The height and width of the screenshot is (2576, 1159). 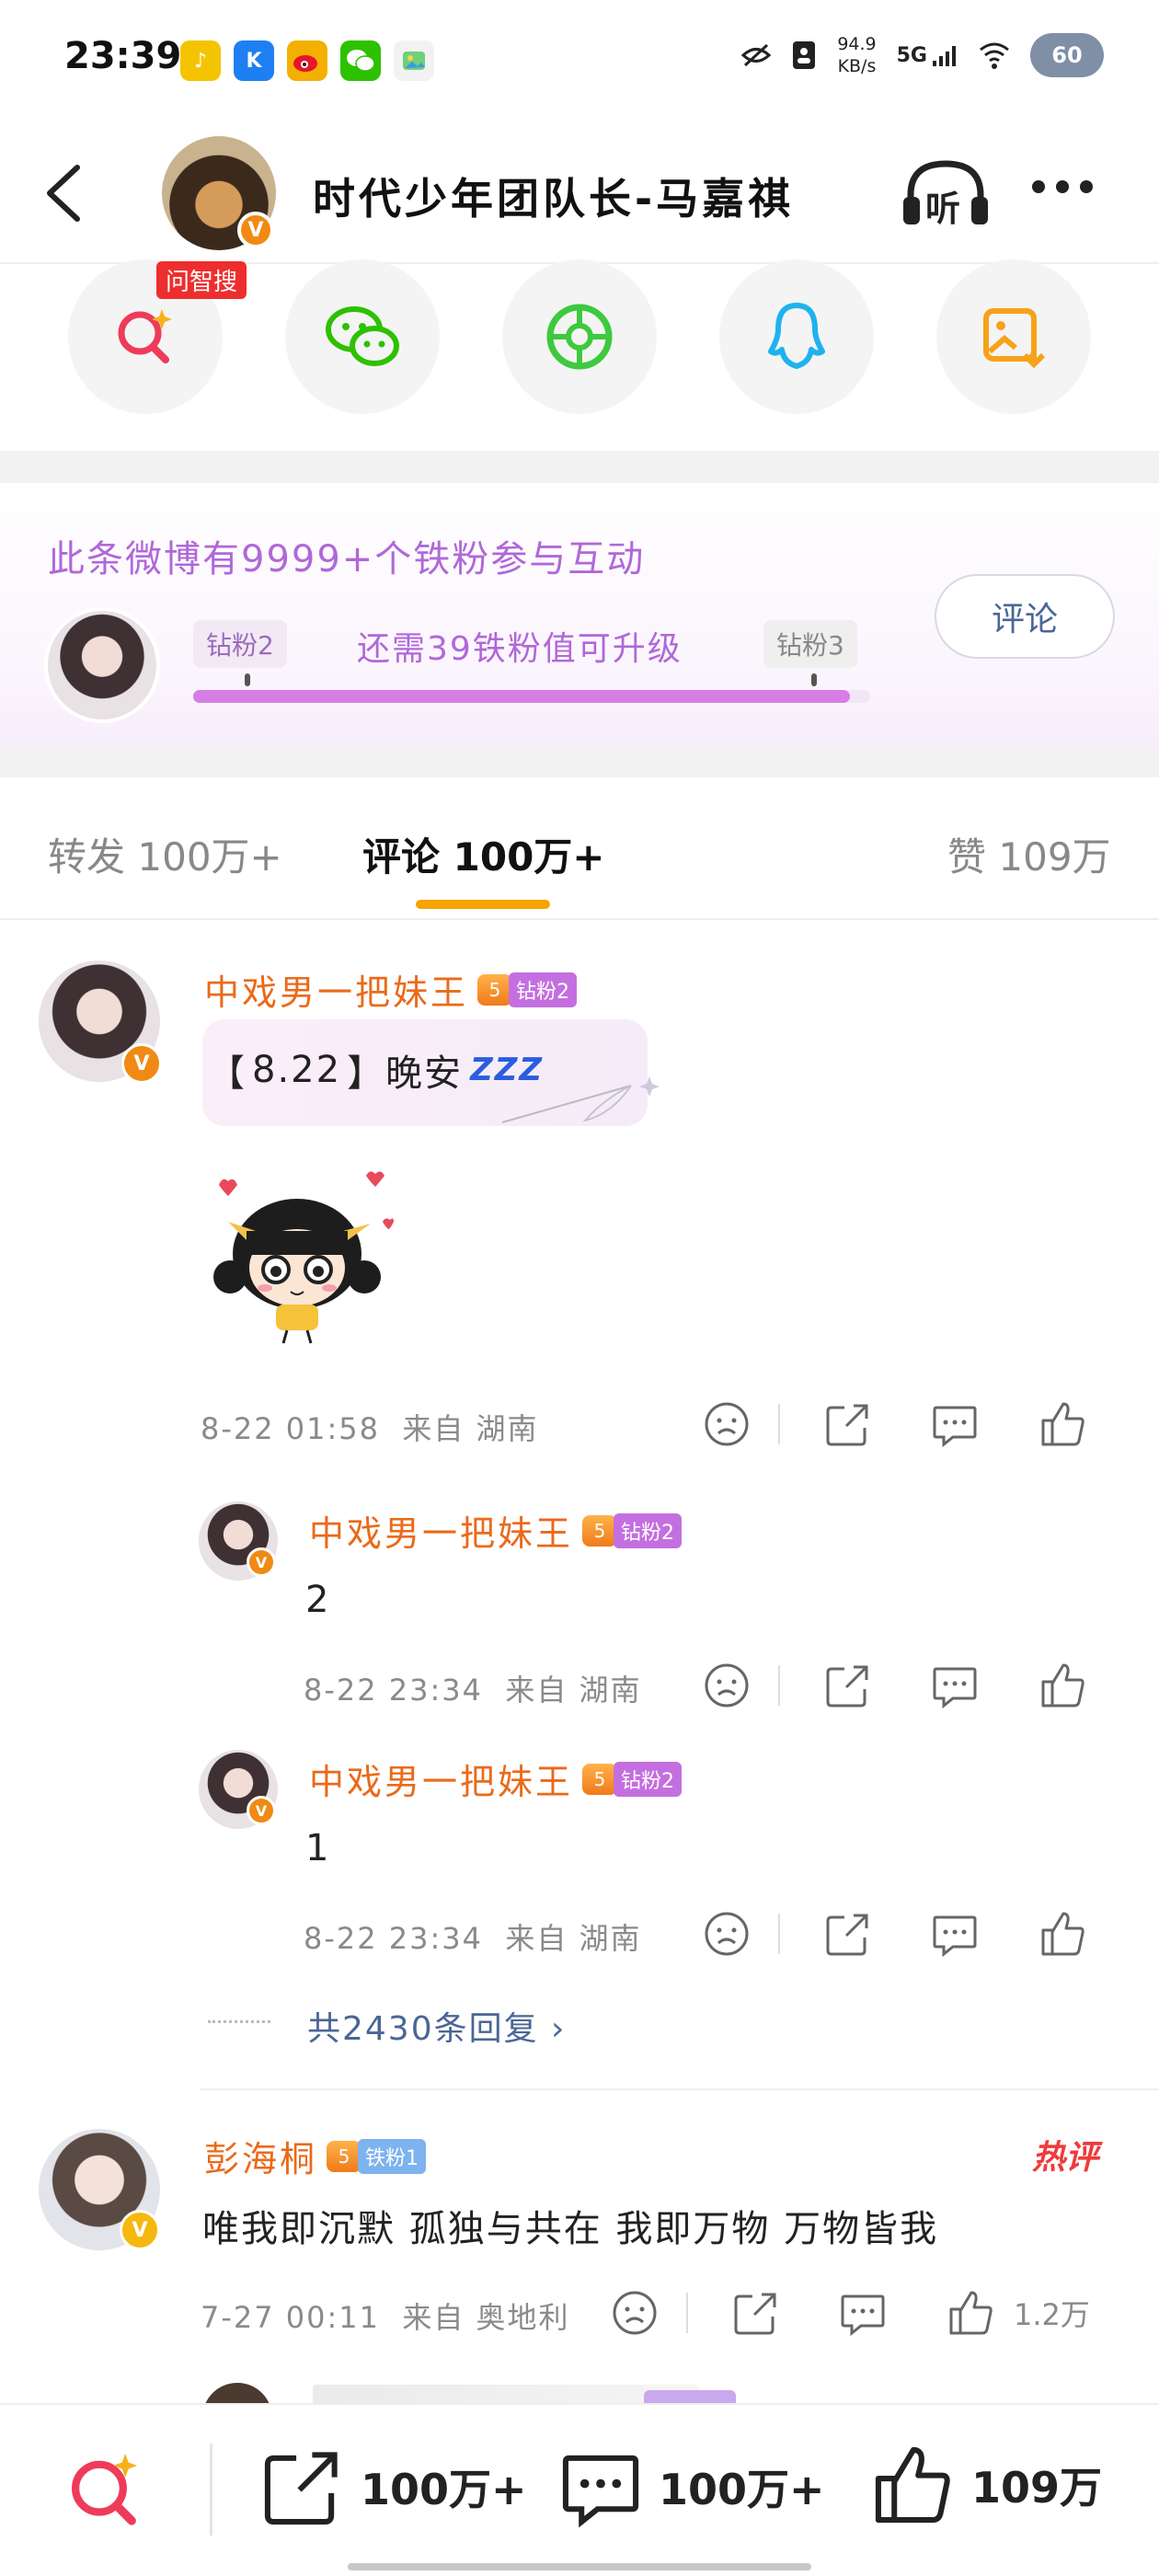 I want to click on tab-count: 100万+, so click(x=209, y=857).